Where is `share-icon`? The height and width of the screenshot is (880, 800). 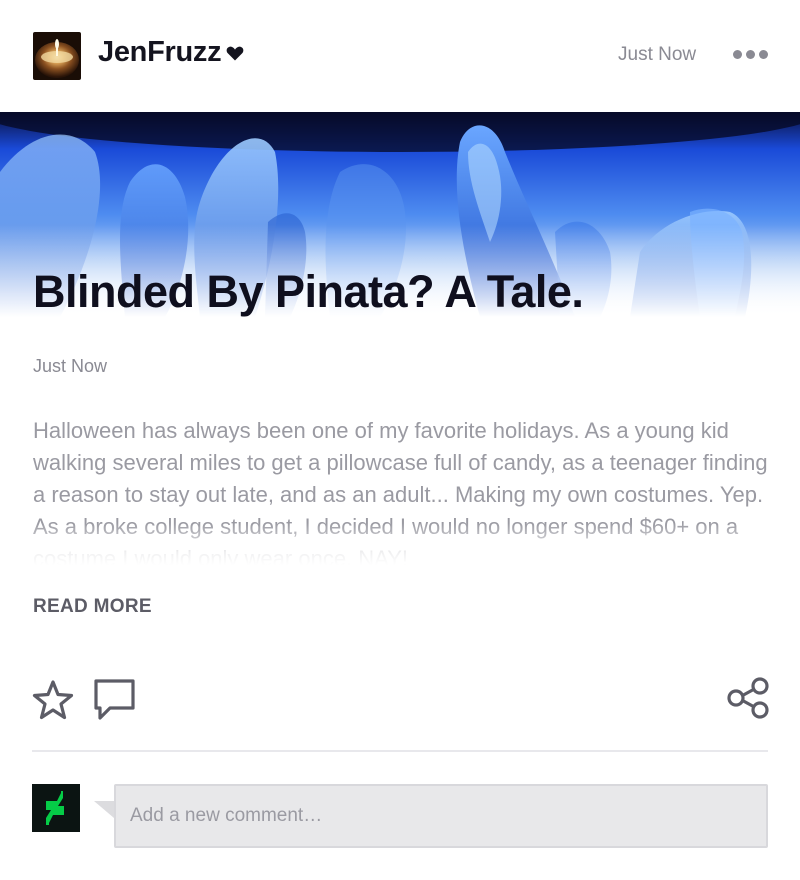
share-icon is located at coordinates (748, 698).